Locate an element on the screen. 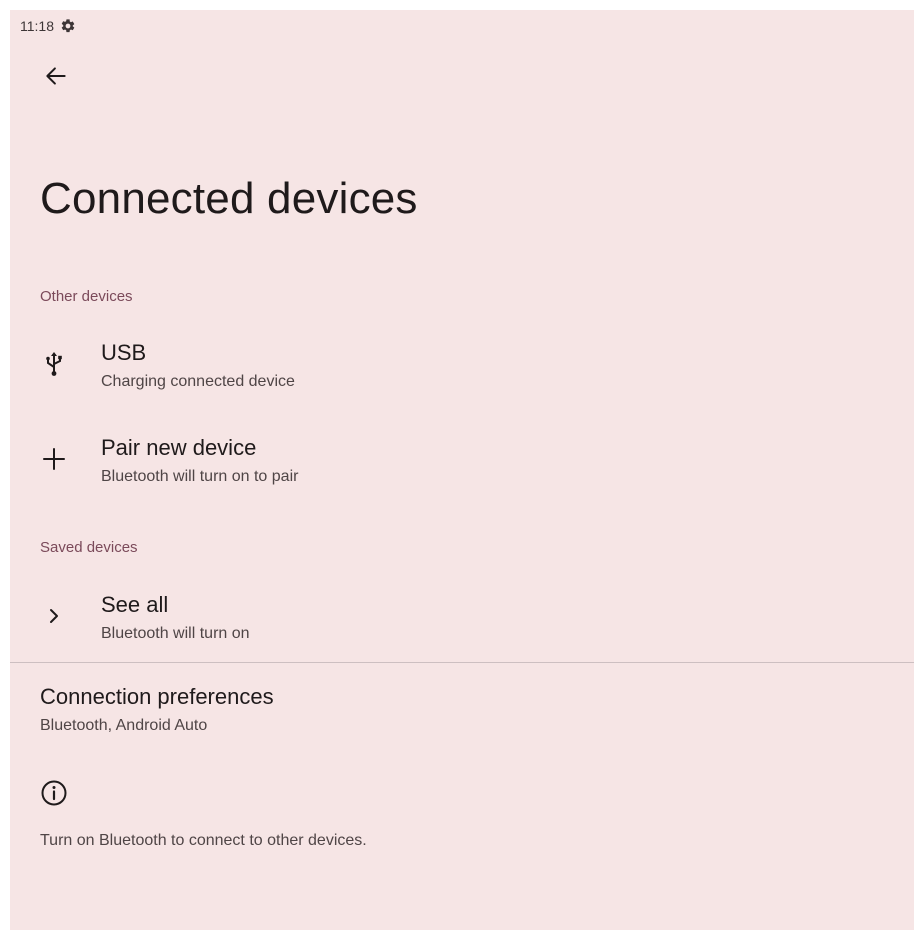 The width and height of the screenshot is (914, 930). status-time: 11:18 is located at coordinates (37, 26).